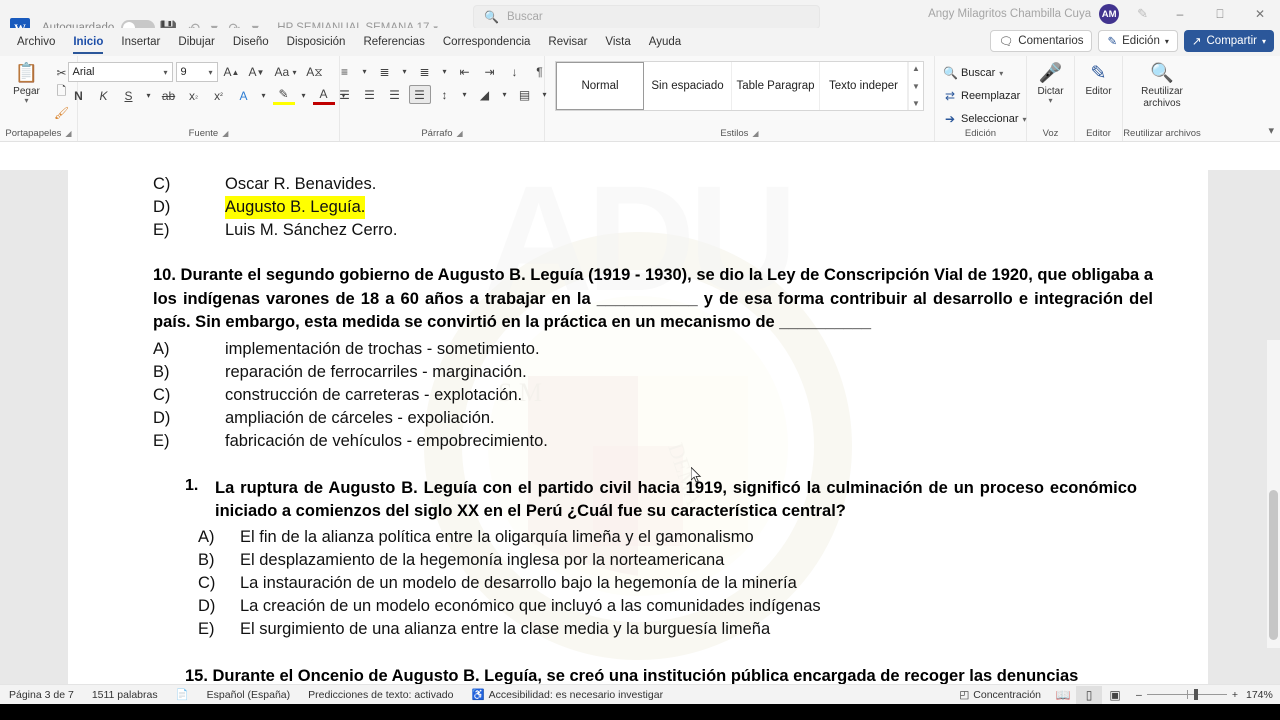  Describe the element at coordinates (393, 42) in the screenshot. I see `tab-referencias: Referencias` at that location.